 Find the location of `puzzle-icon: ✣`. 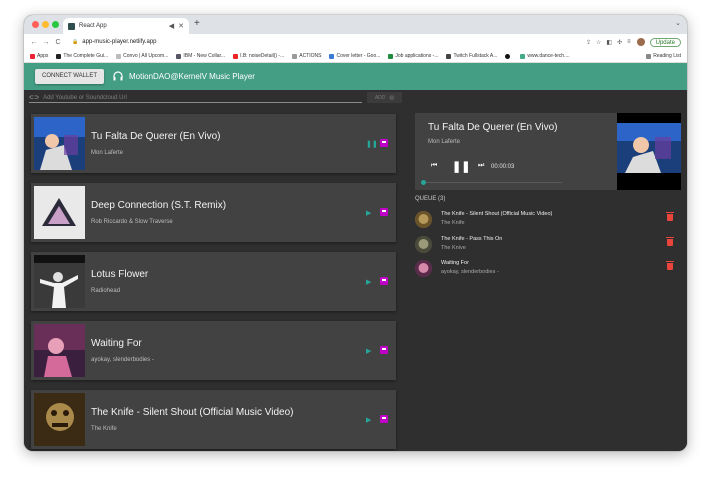

puzzle-icon: ✣ is located at coordinates (619, 42).